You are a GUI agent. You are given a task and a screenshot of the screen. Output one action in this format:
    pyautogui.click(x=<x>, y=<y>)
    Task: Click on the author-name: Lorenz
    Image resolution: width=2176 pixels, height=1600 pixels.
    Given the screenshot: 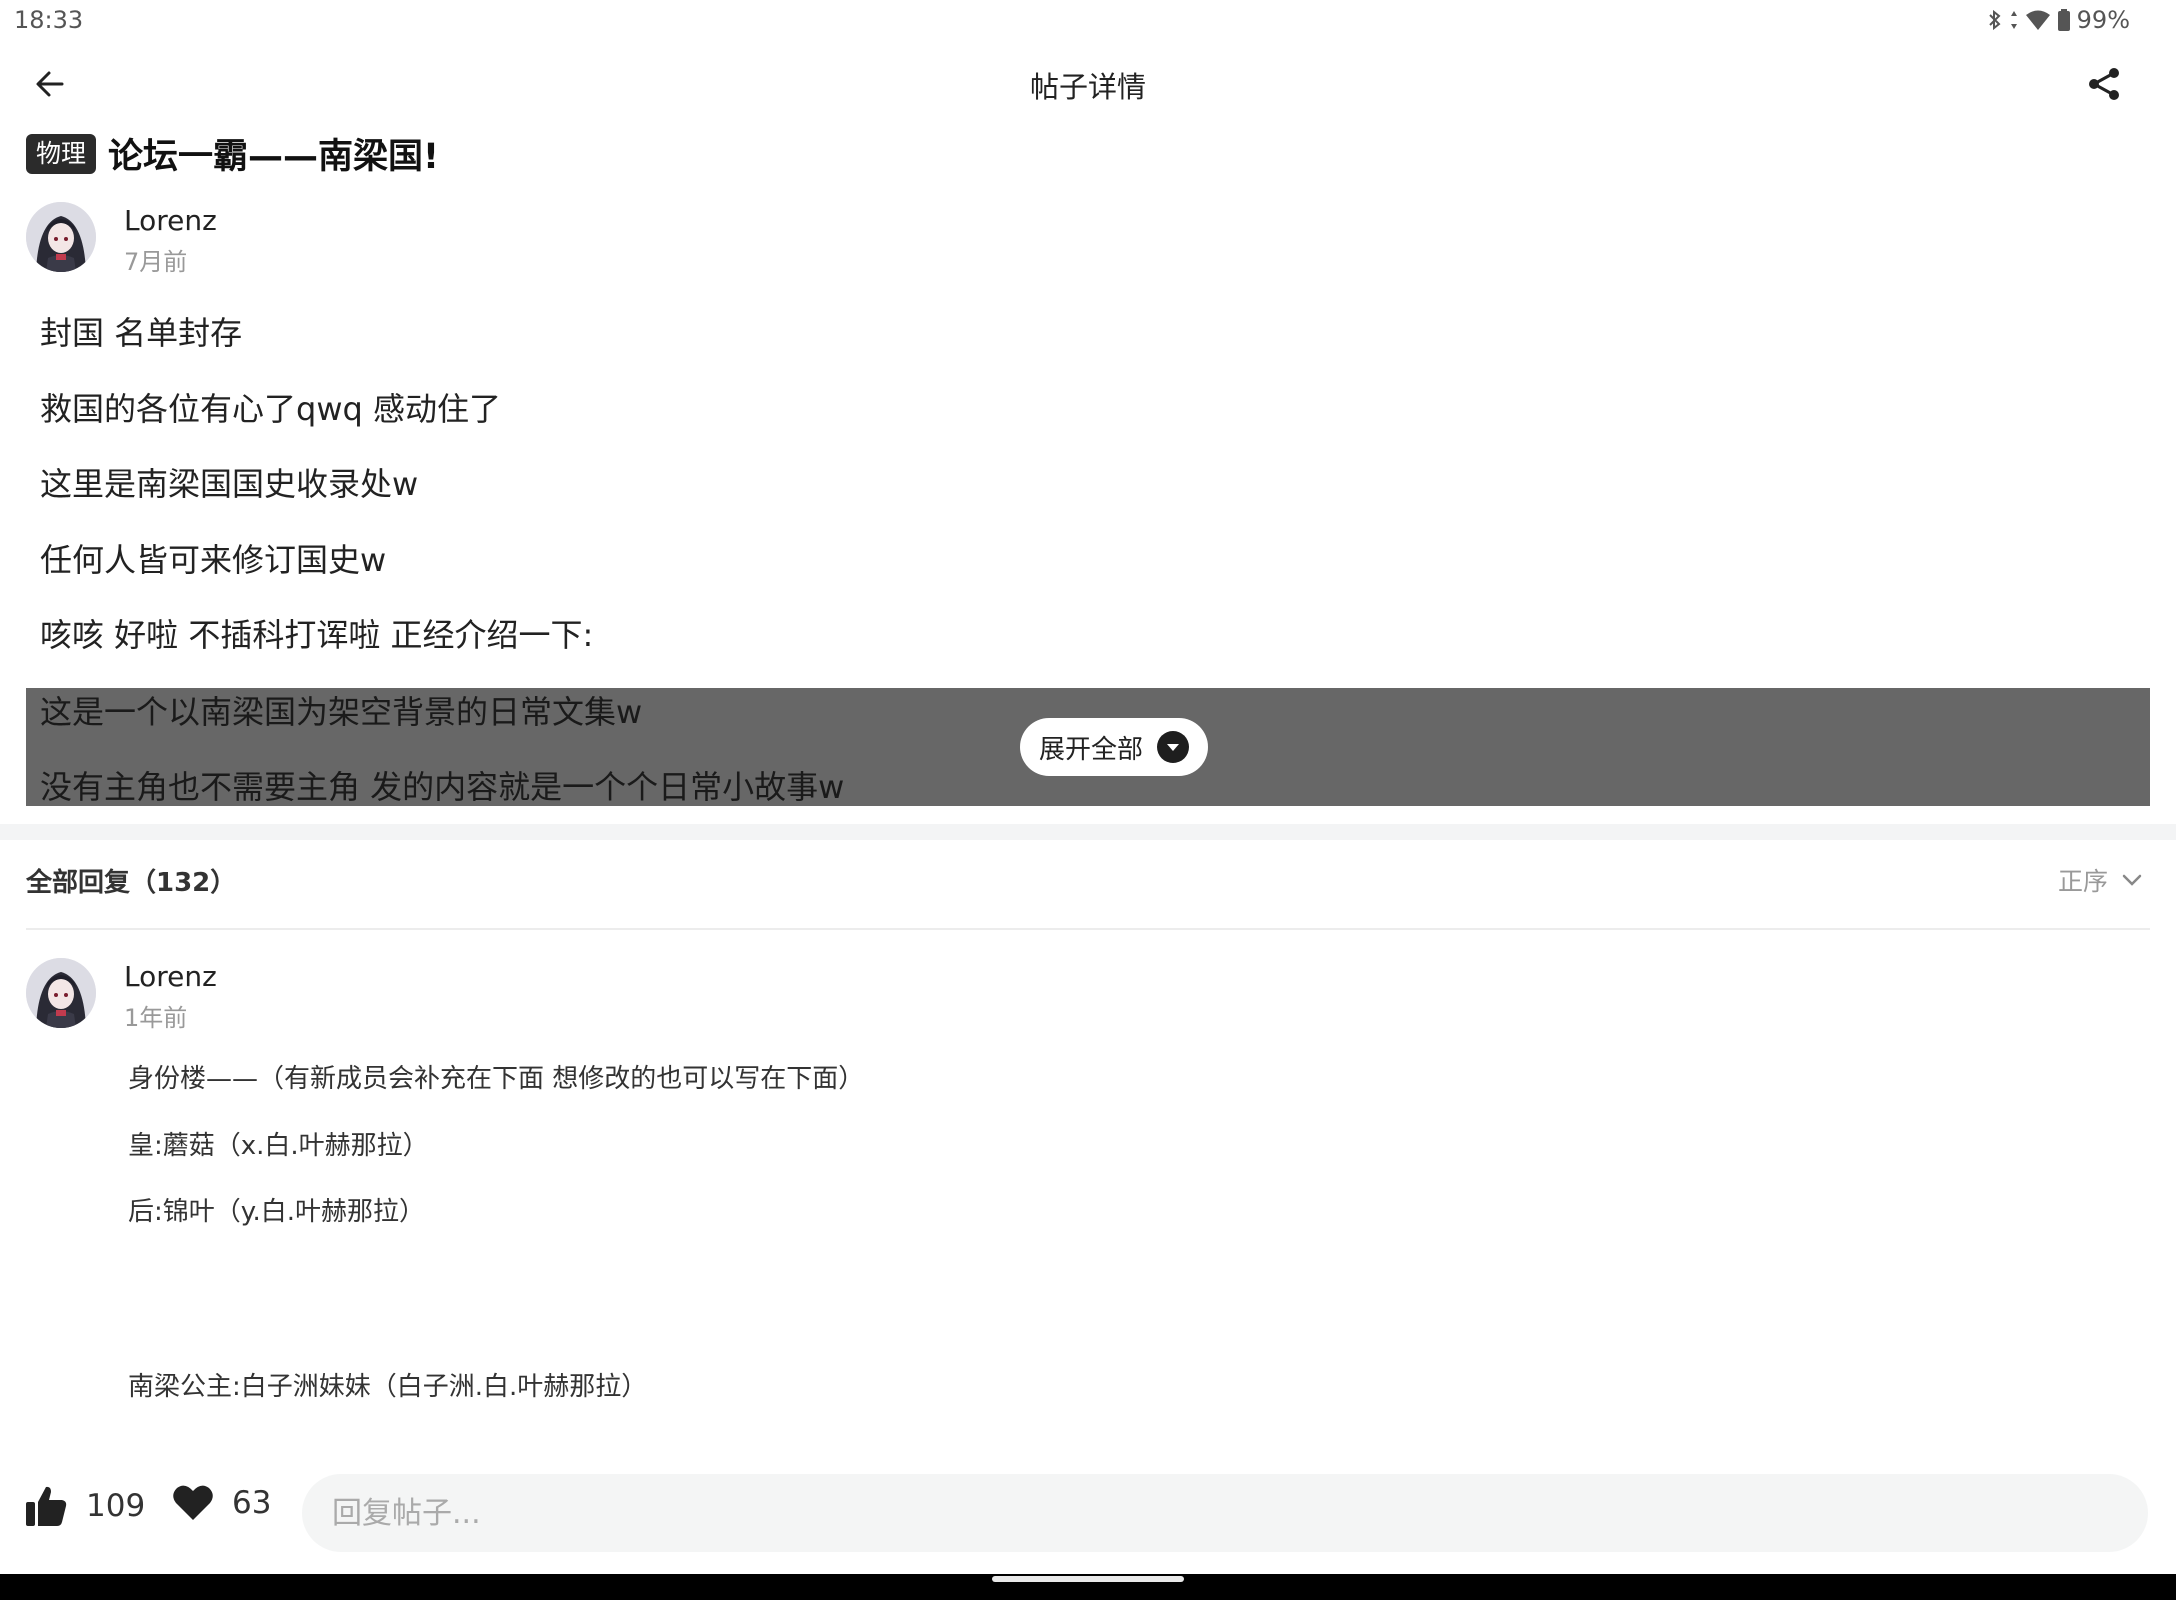 What is the action you would take?
    pyautogui.click(x=170, y=220)
    